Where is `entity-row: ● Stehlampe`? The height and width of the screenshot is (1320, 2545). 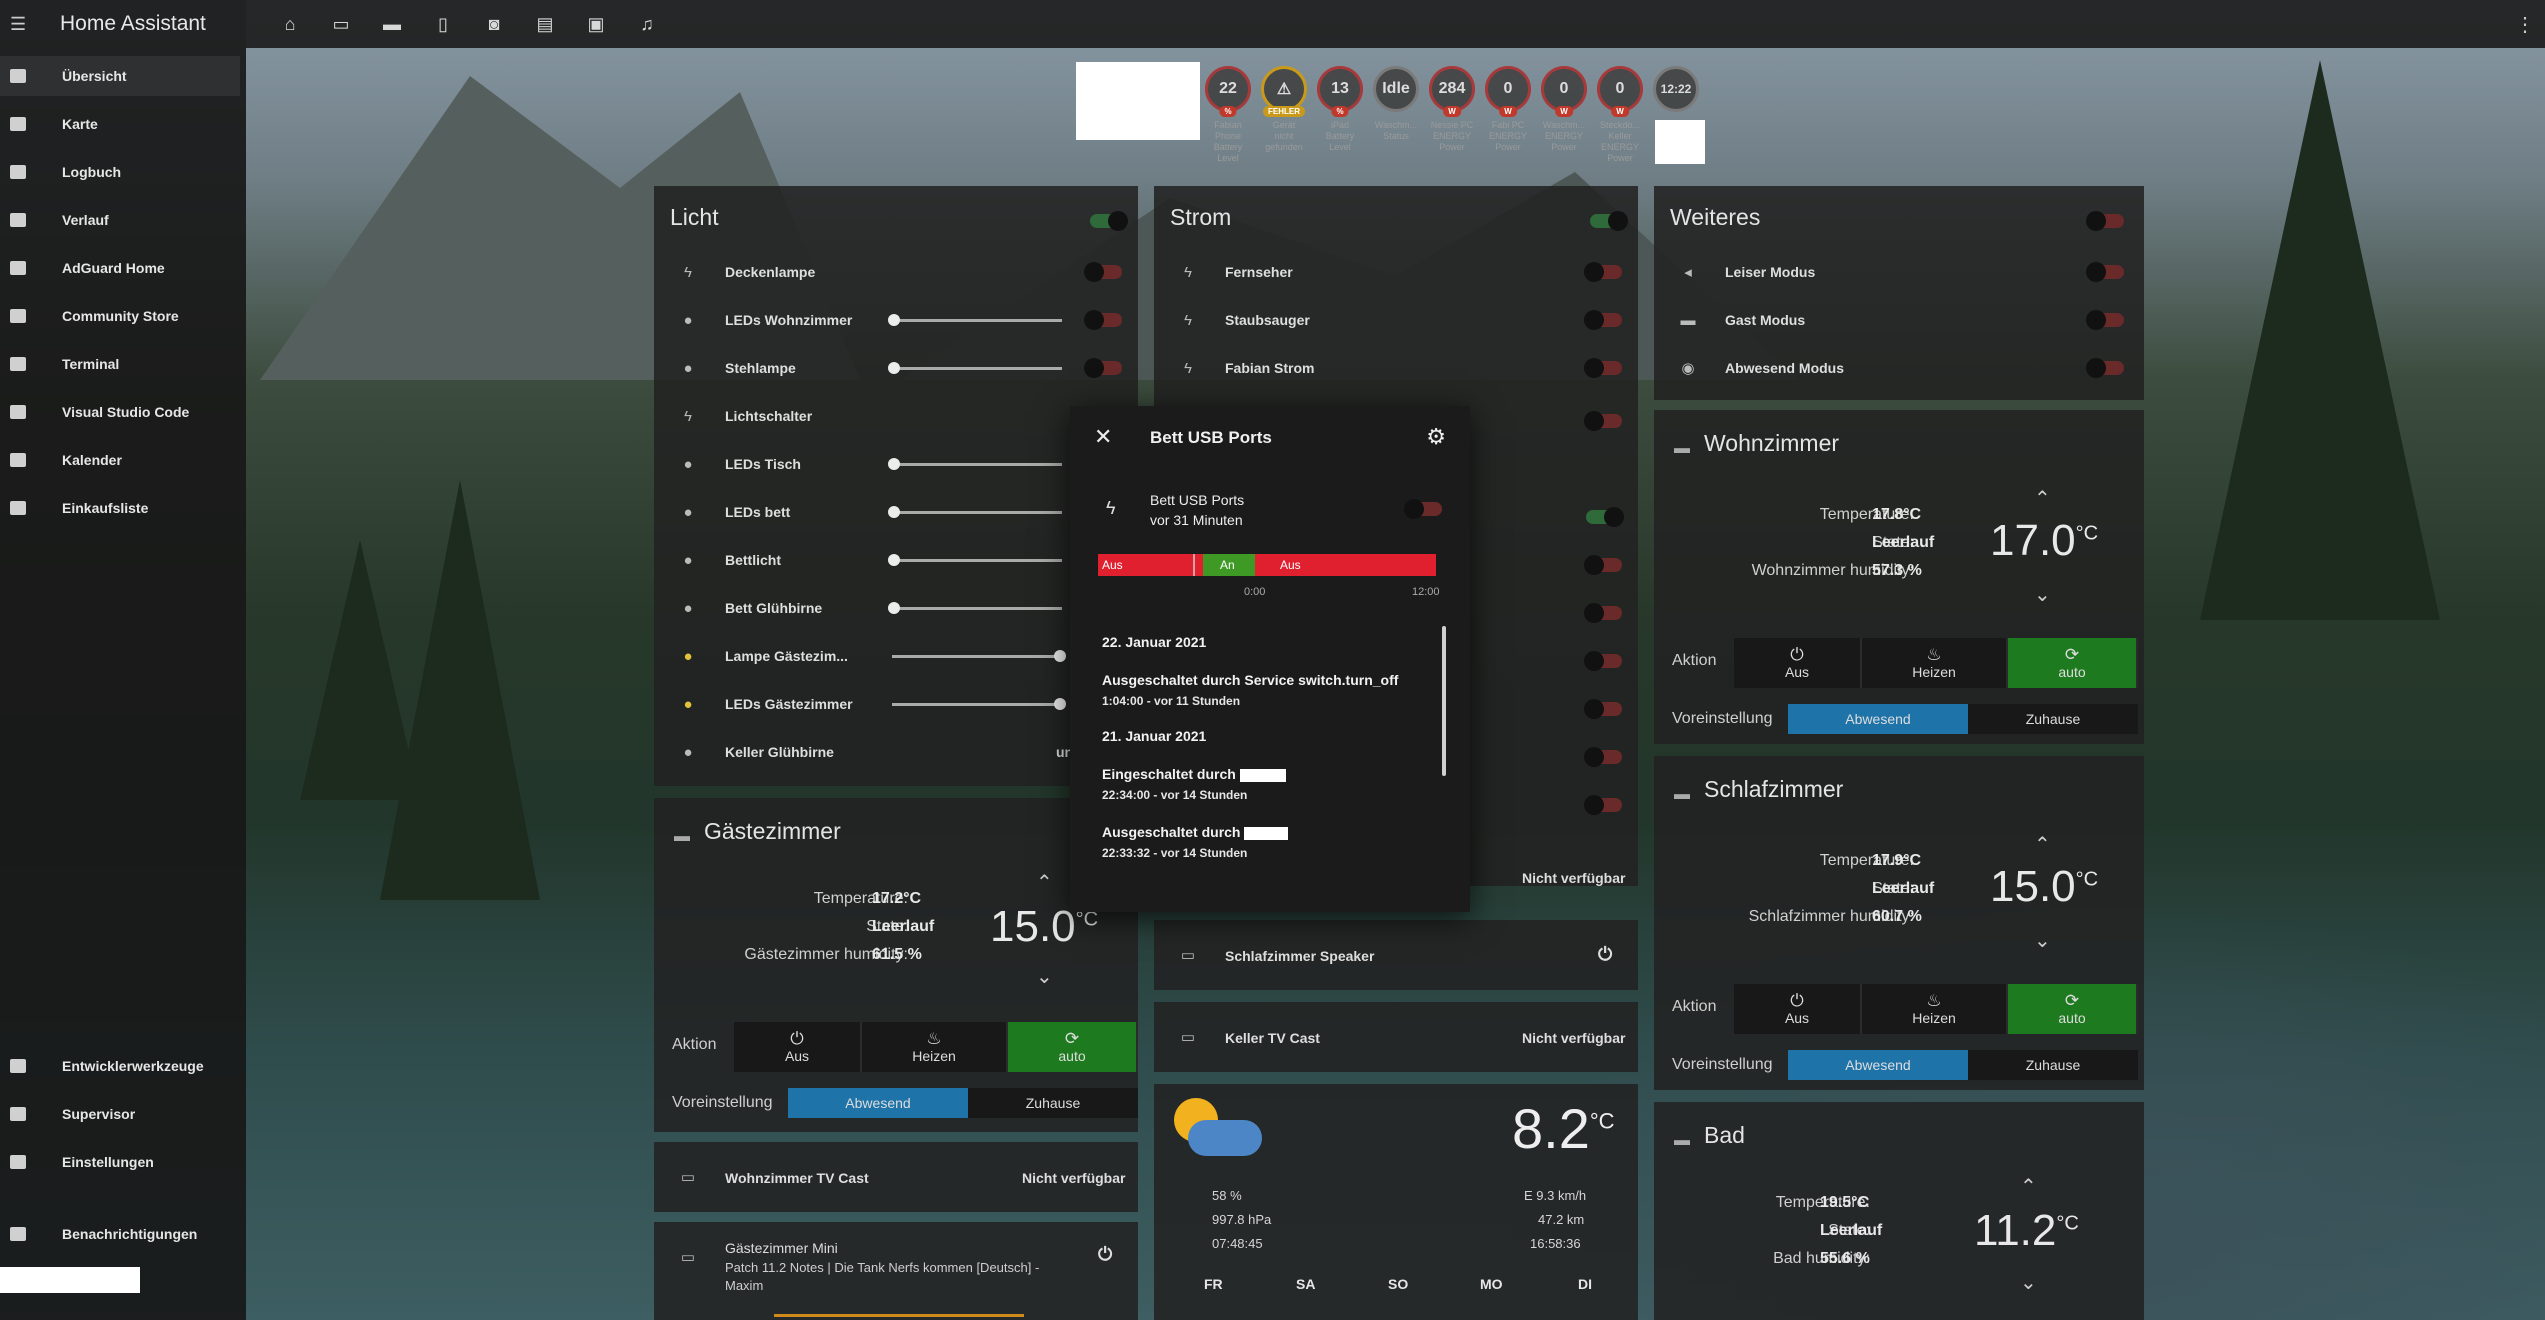 entity-row: ● Stehlampe is located at coordinates (896, 368).